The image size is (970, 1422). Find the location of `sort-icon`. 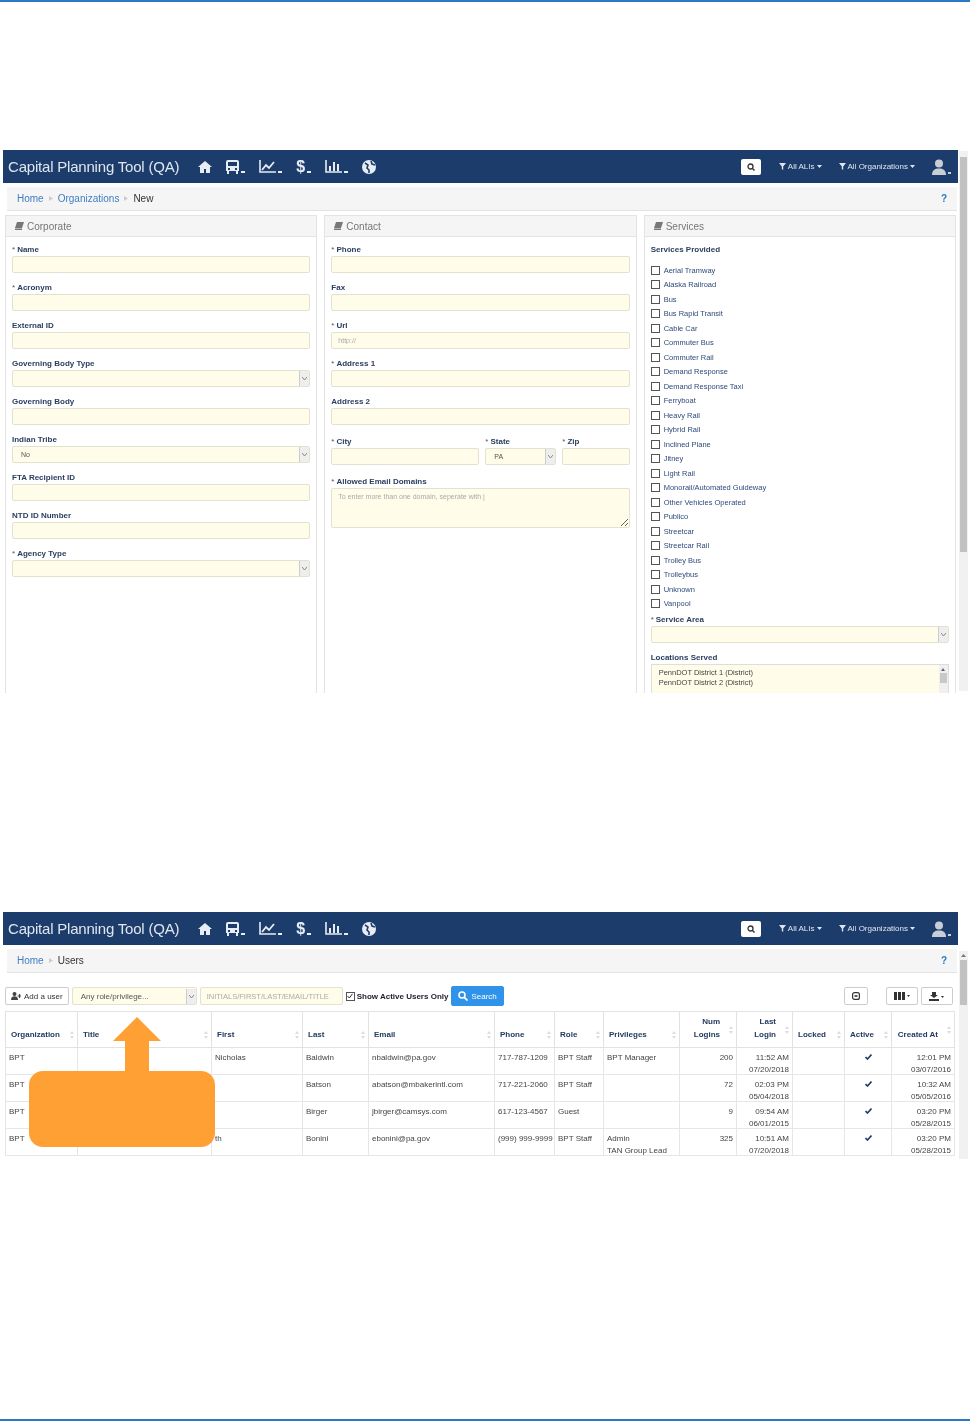

sort-icon is located at coordinates (731, 1030).